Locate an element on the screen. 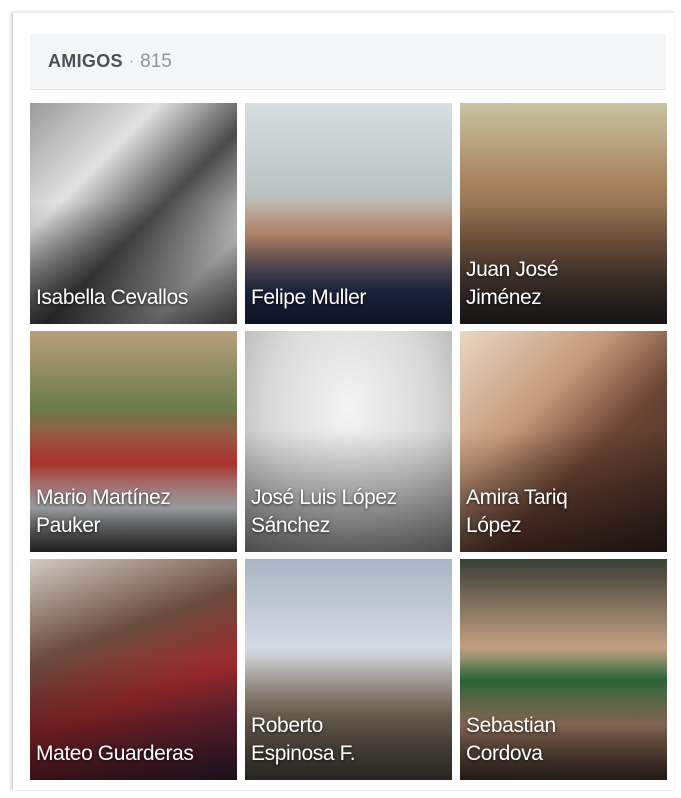 The image size is (681, 798). friend-tile: Juan José Jiménez is located at coordinates (563, 213).